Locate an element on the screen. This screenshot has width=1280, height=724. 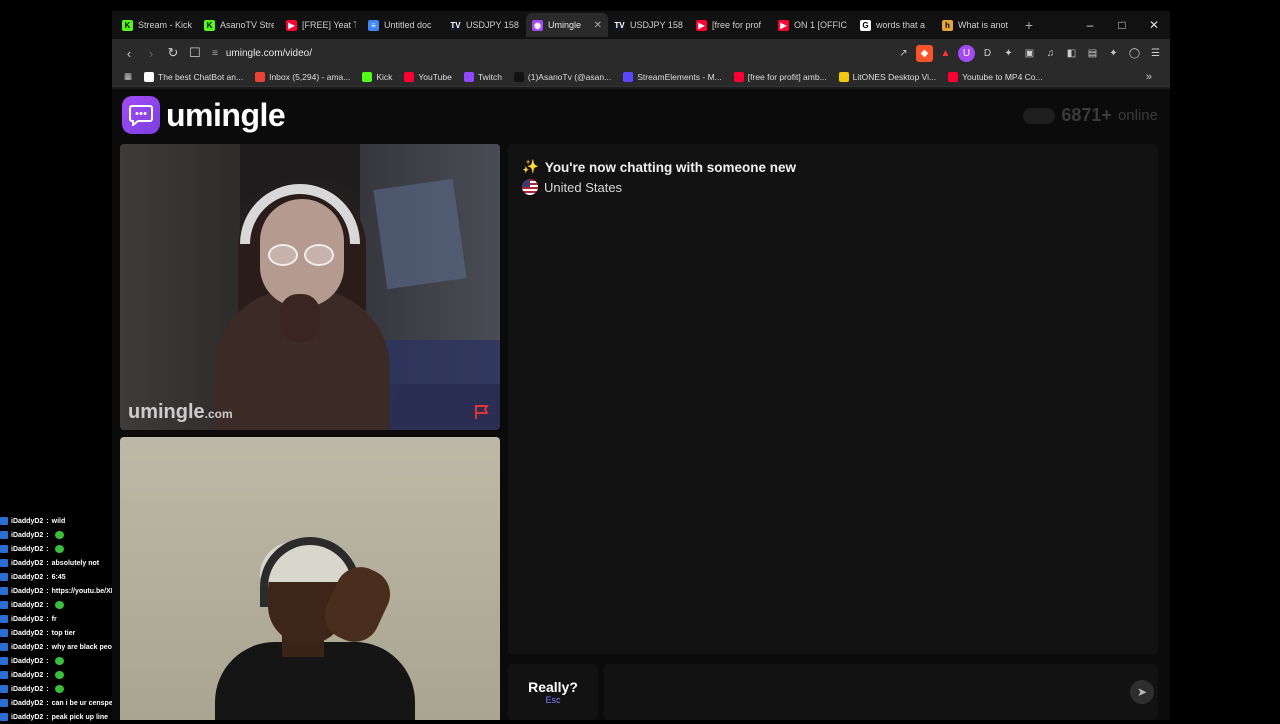
reload-button: ↻ is located at coordinates (173, 53).